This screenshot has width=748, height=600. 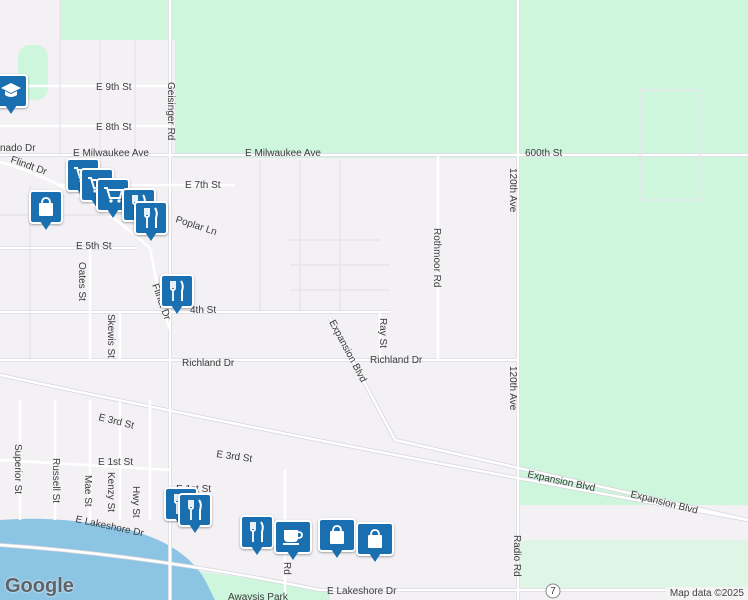 What do you see at coordinates (114, 87) in the screenshot?
I see `road-label-e-9th-st: E 9th St` at bounding box center [114, 87].